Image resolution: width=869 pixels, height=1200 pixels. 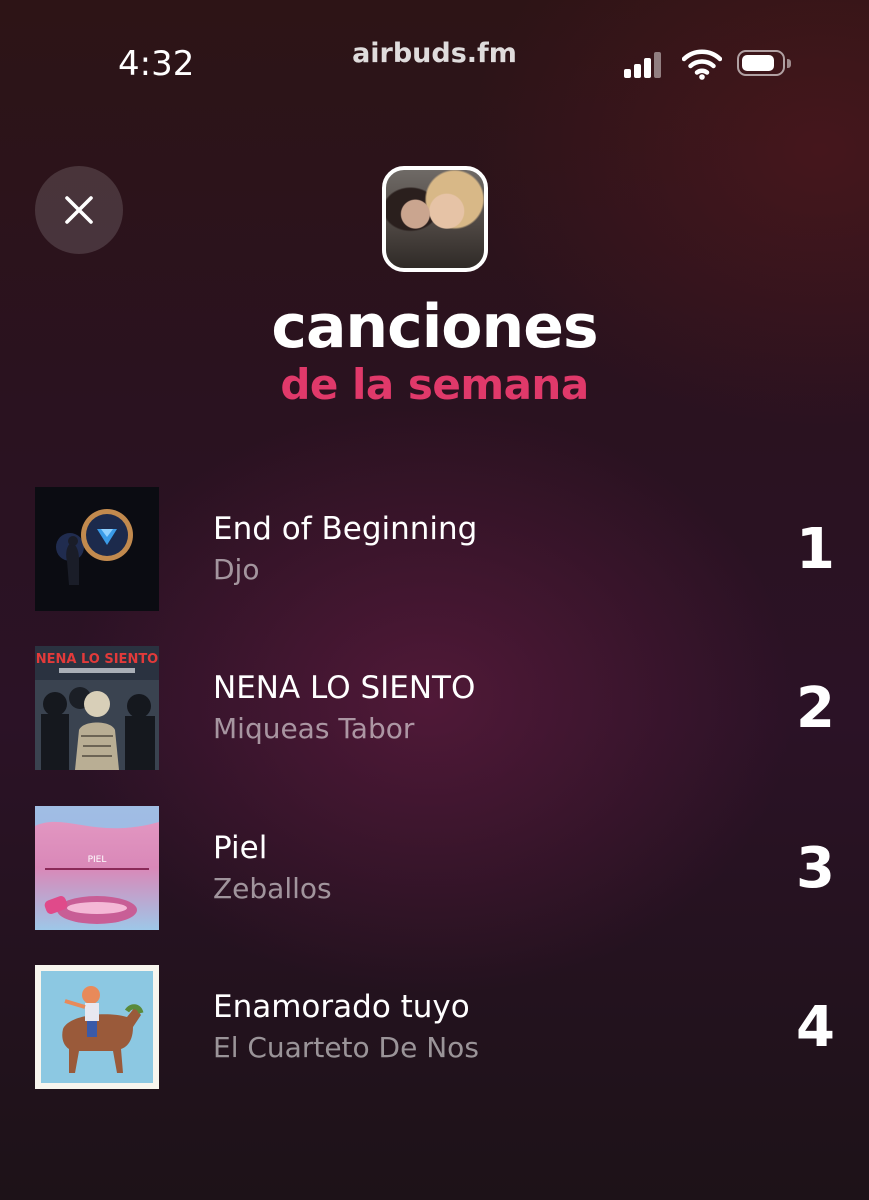 What do you see at coordinates (314, 728) in the screenshot?
I see `track-artist: Miqueas Tabor` at bounding box center [314, 728].